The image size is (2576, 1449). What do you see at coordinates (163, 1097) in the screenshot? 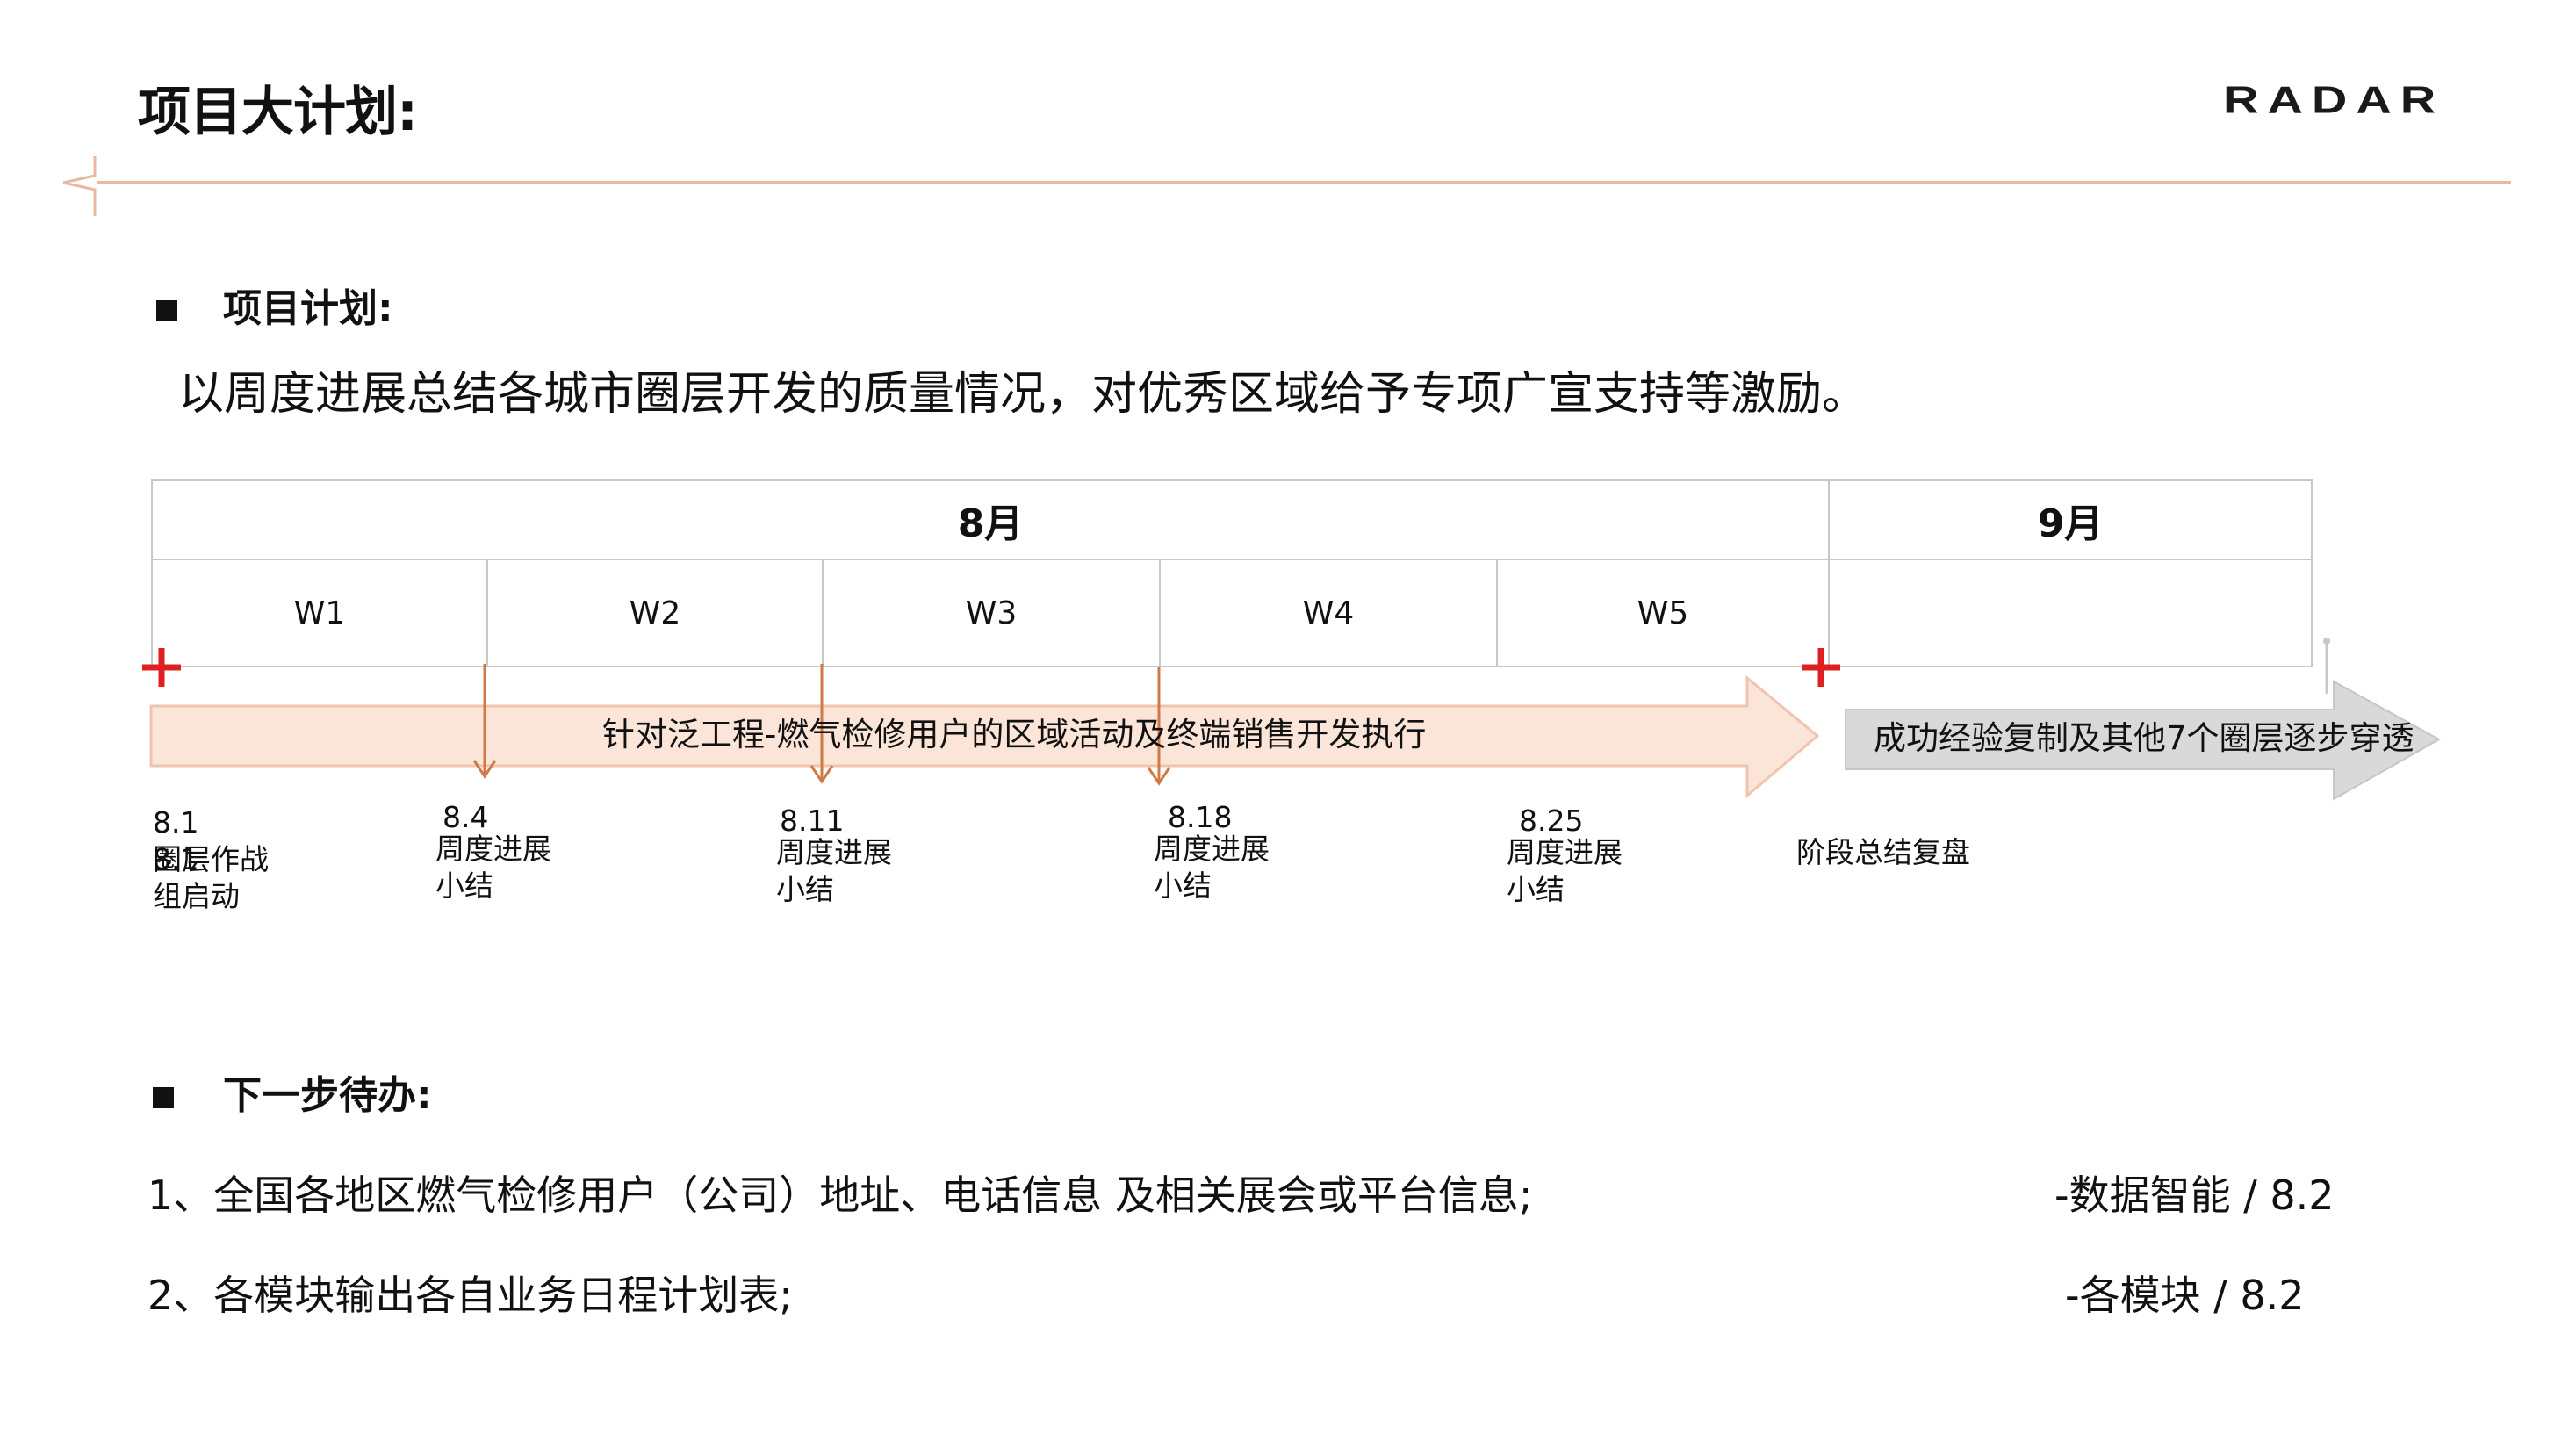
I see `bullet-square-icon` at bounding box center [163, 1097].